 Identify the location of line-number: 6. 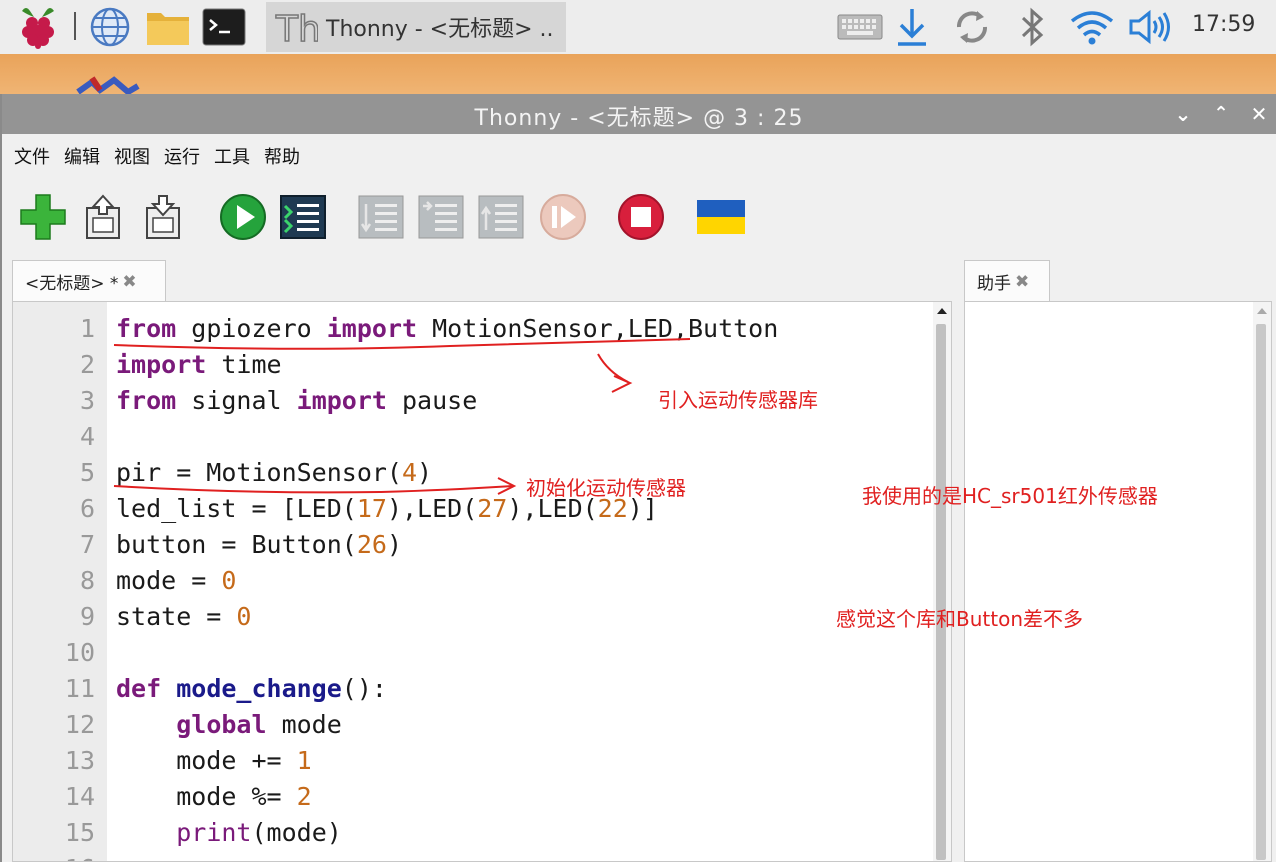
(87, 508).